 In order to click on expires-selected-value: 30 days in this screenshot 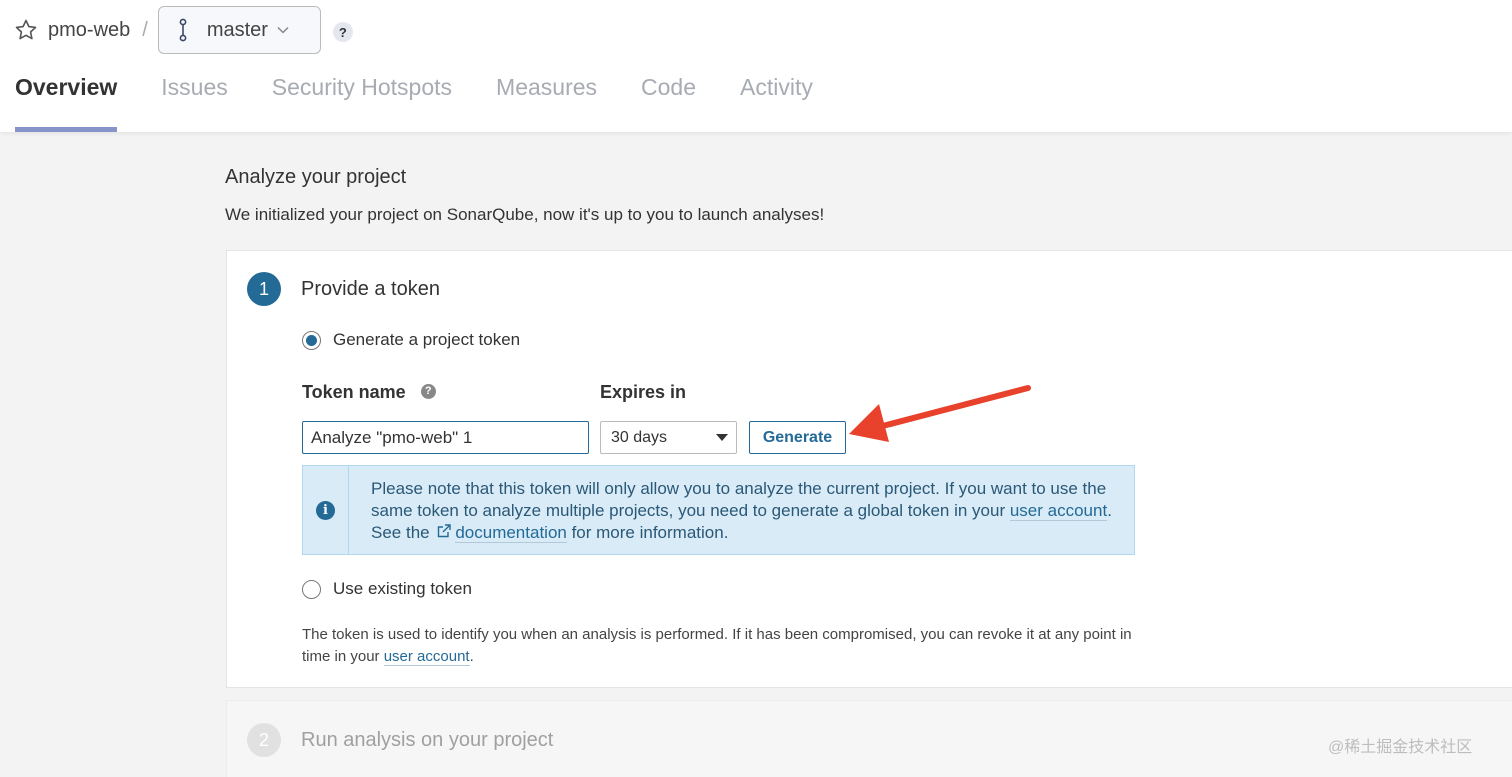, I will do `click(639, 437)`.